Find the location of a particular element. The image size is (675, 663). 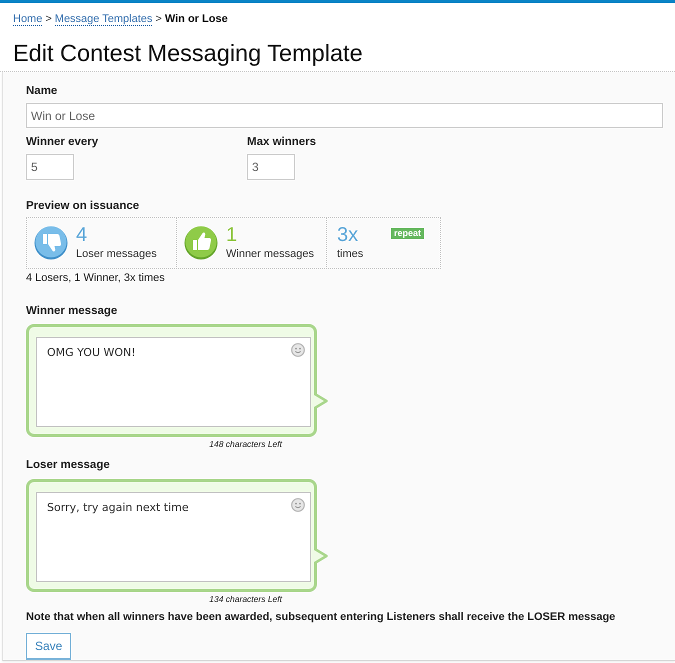

field-label: Name is located at coordinates (42, 91).